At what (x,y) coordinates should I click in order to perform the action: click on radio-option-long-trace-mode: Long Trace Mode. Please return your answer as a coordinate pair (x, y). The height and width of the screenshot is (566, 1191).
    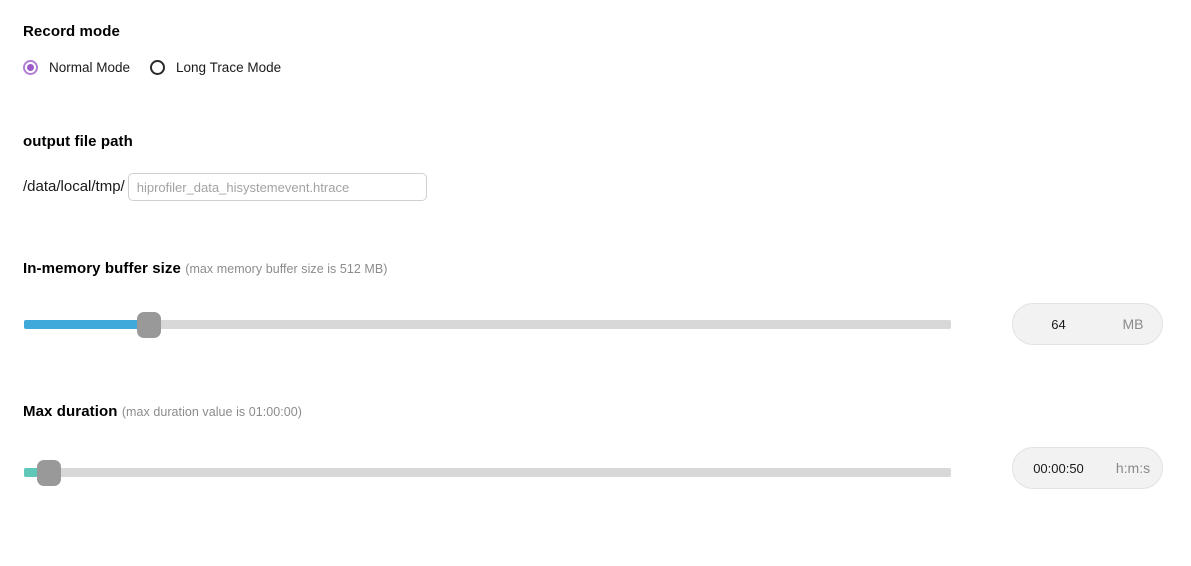
    Looking at the image, I should click on (215, 67).